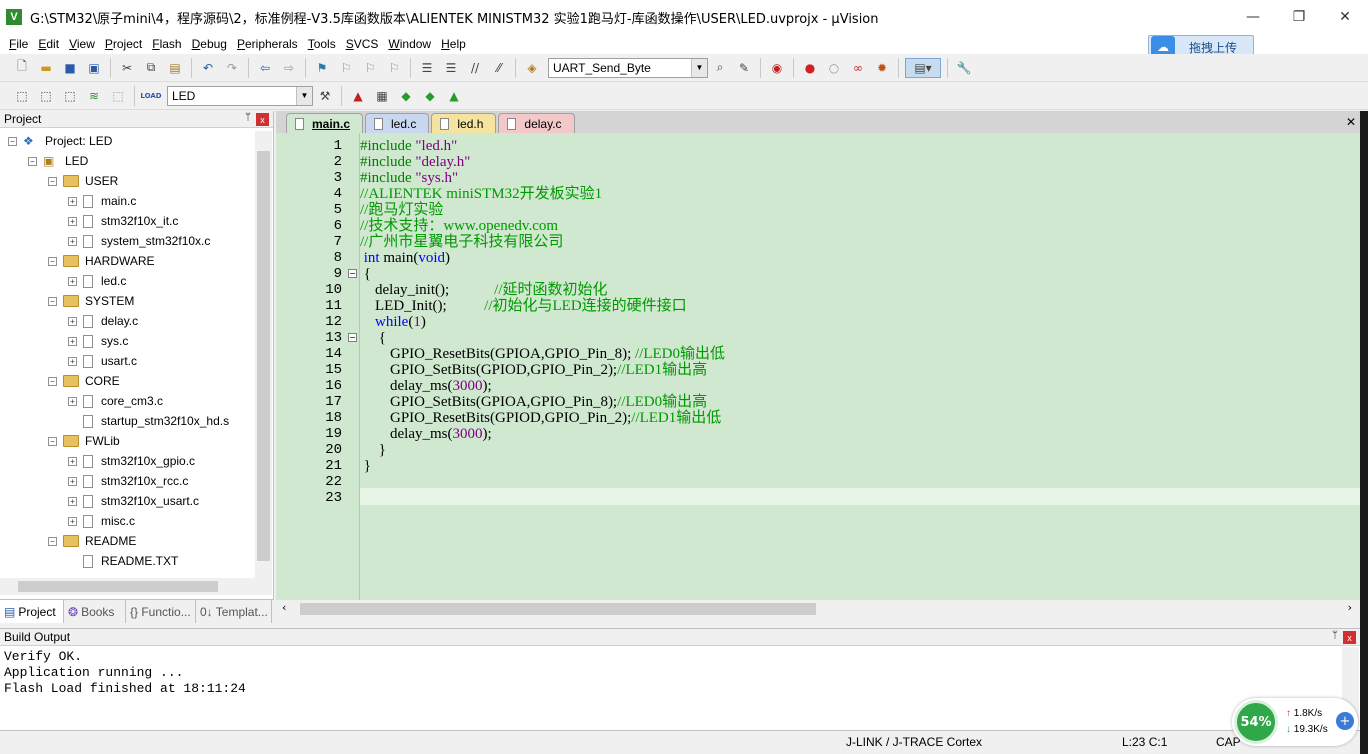 The image size is (1368, 754). I want to click on comment-icon: //, so click(475, 68).